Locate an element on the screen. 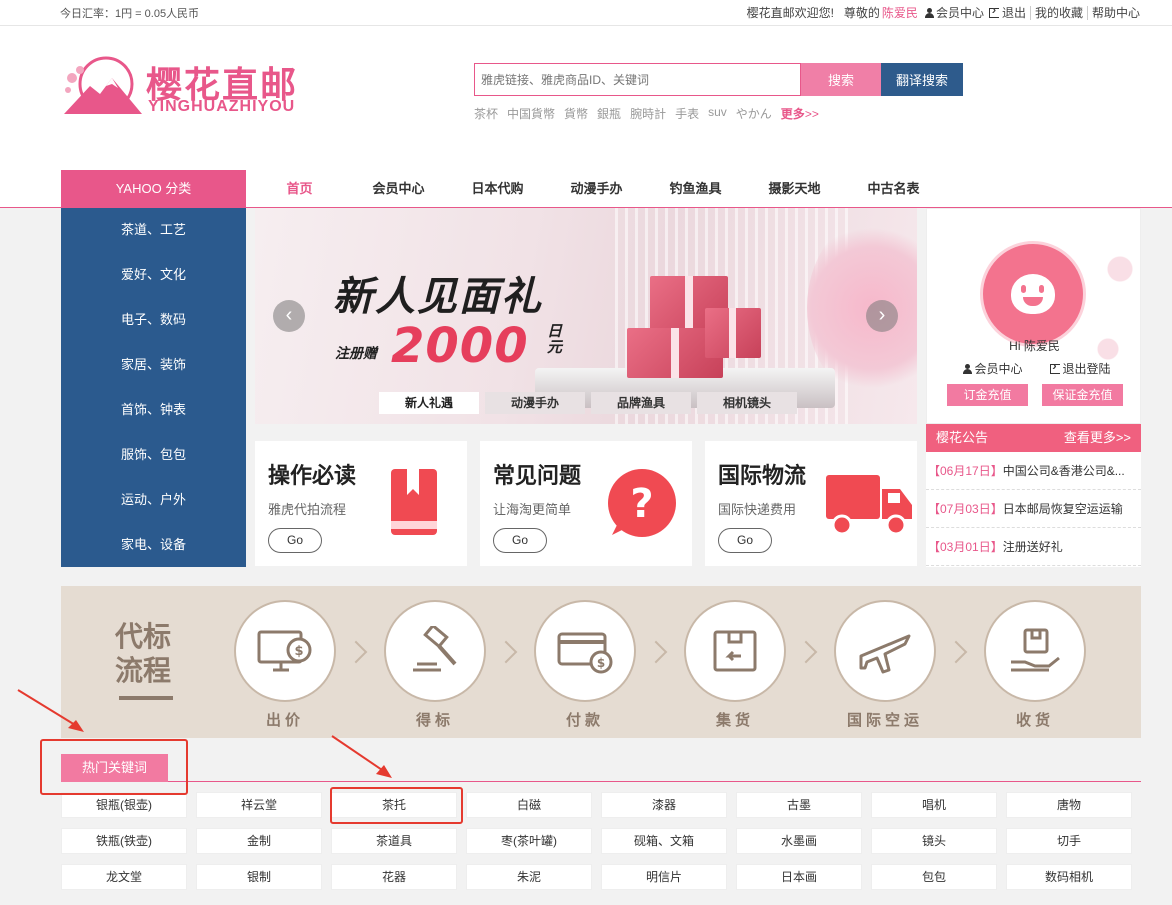 The width and height of the screenshot is (1172, 905). nav-item: 摄影天地 is located at coordinates (794, 189).